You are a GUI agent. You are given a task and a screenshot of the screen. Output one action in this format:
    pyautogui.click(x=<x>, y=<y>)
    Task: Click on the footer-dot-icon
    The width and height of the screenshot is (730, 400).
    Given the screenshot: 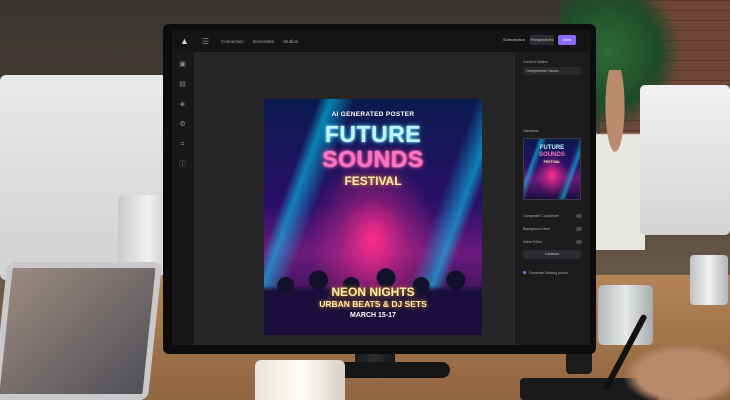 What is the action you would take?
    pyautogui.click(x=524, y=272)
    